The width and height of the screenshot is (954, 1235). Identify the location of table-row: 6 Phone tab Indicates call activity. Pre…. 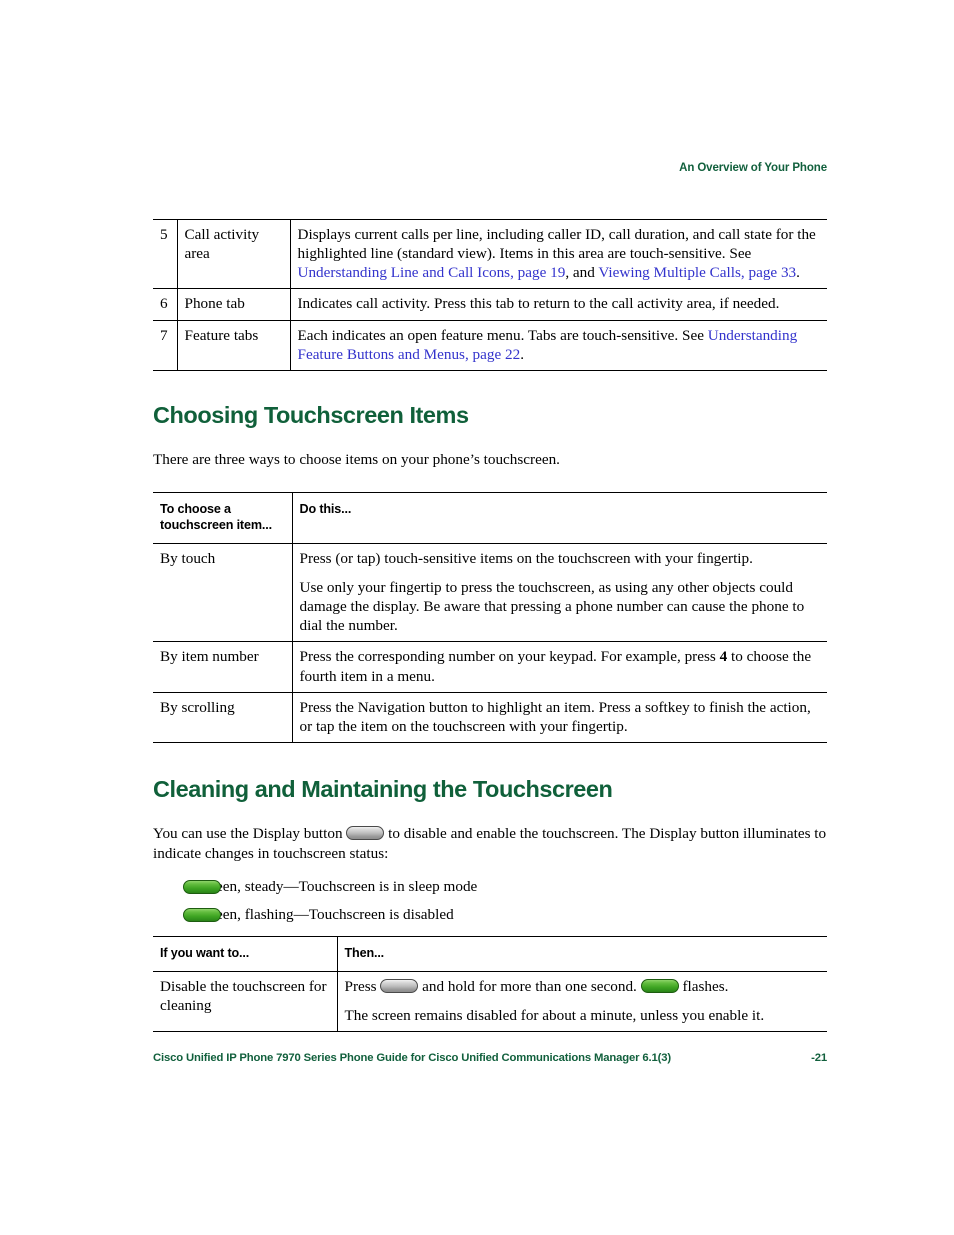
(490, 304).